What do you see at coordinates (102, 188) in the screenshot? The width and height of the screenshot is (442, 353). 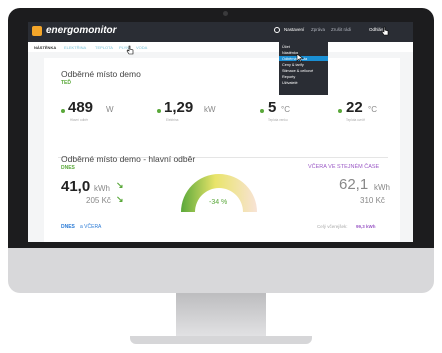 I see `today-unit: kWh` at bounding box center [102, 188].